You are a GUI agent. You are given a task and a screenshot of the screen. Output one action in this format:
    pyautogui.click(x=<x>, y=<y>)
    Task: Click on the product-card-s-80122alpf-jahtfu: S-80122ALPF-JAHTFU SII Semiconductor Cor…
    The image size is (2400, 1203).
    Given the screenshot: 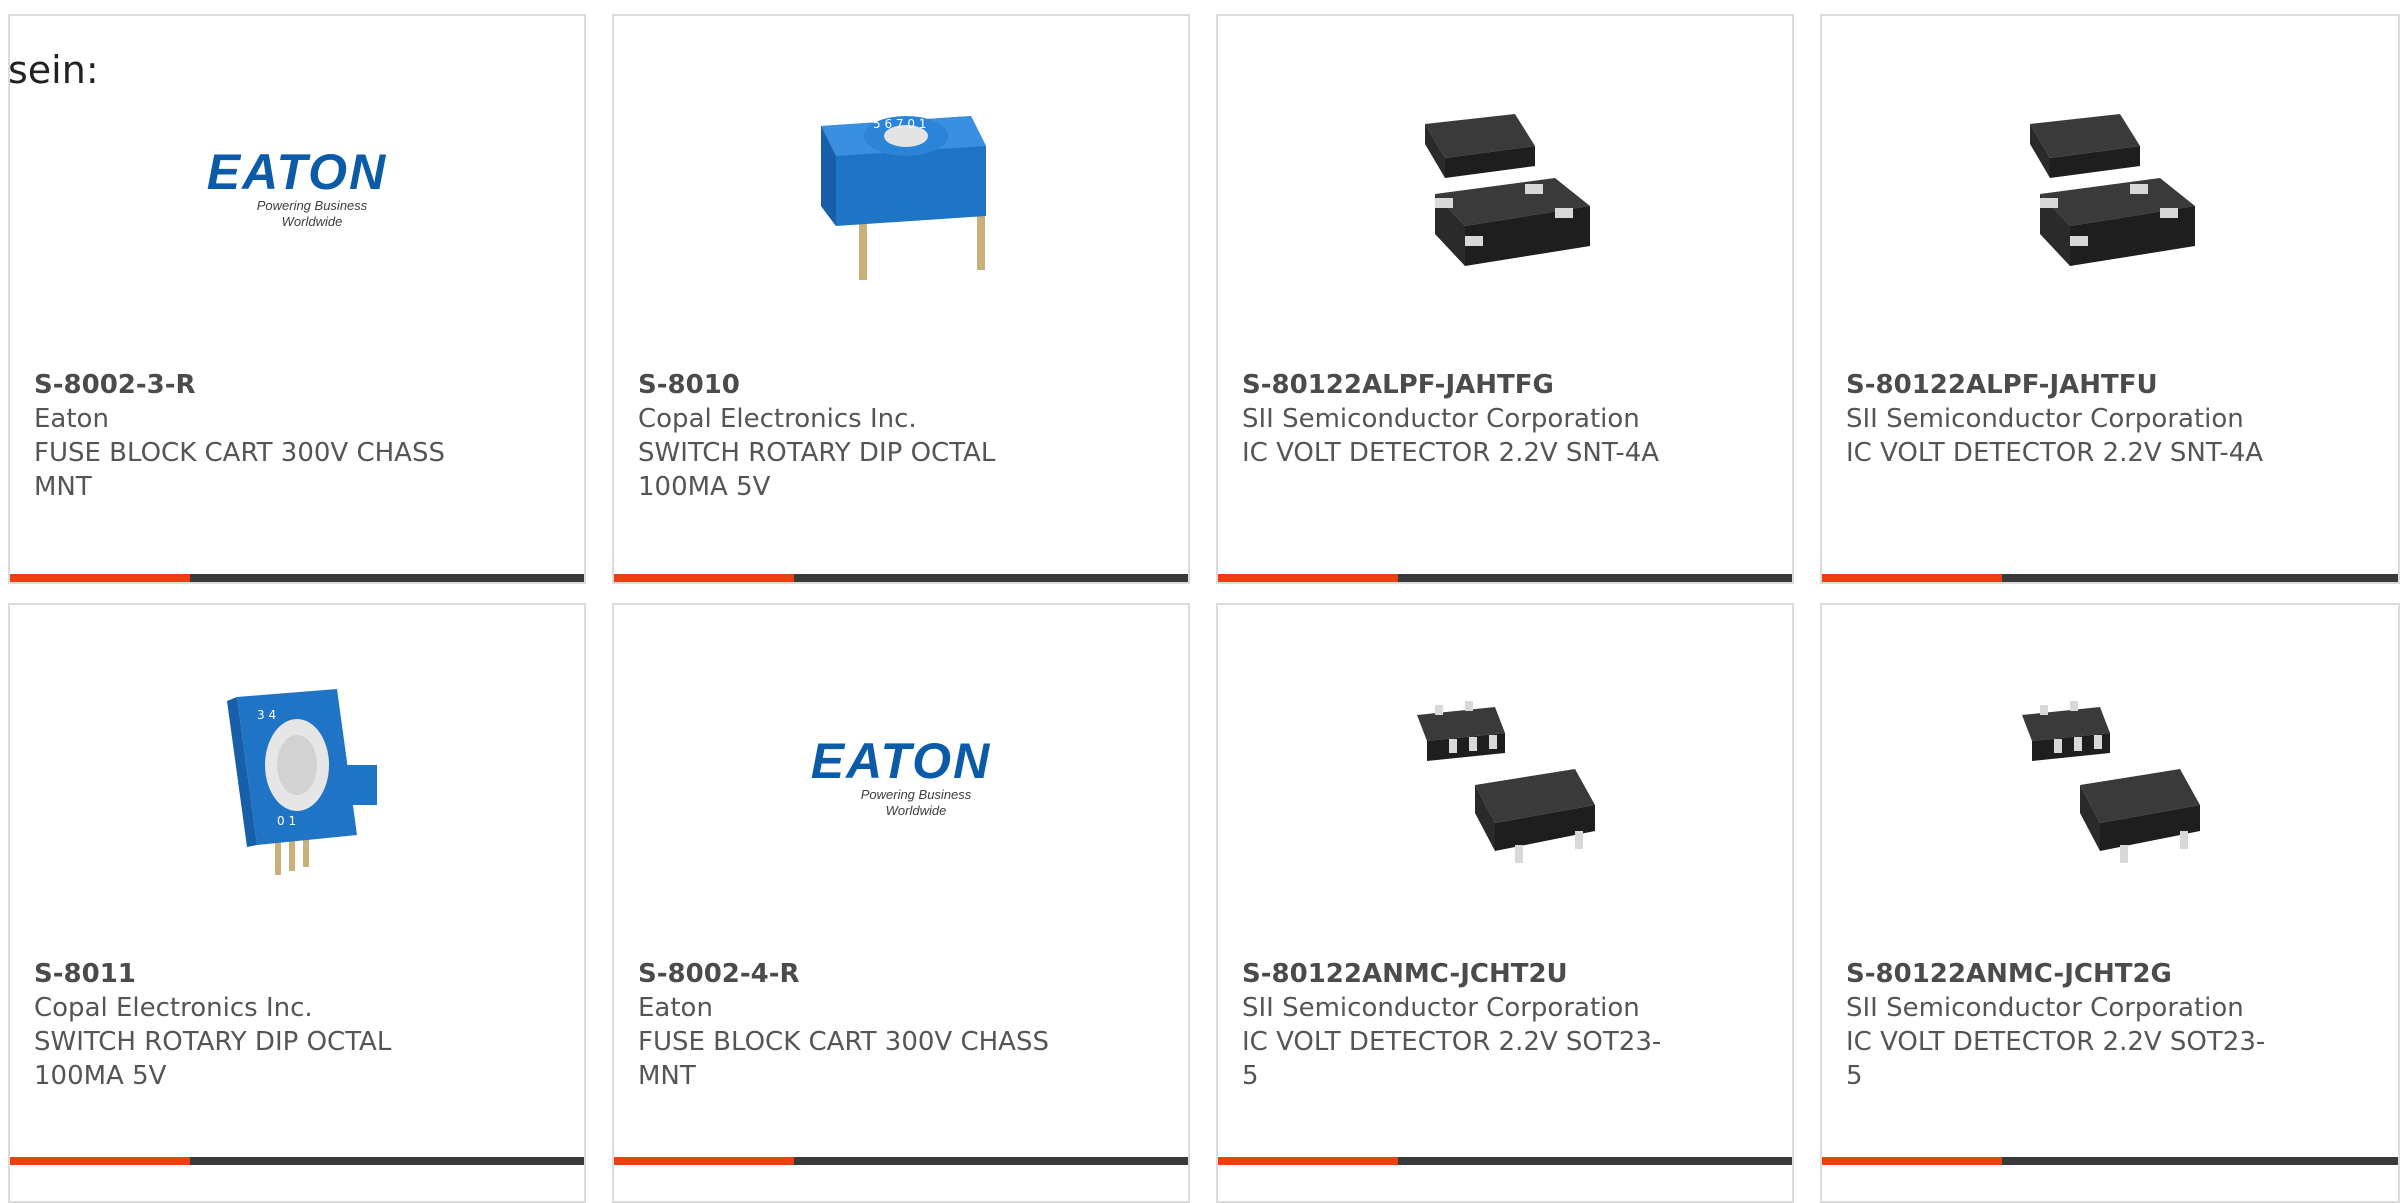 What is the action you would take?
    pyautogui.click(x=2110, y=299)
    